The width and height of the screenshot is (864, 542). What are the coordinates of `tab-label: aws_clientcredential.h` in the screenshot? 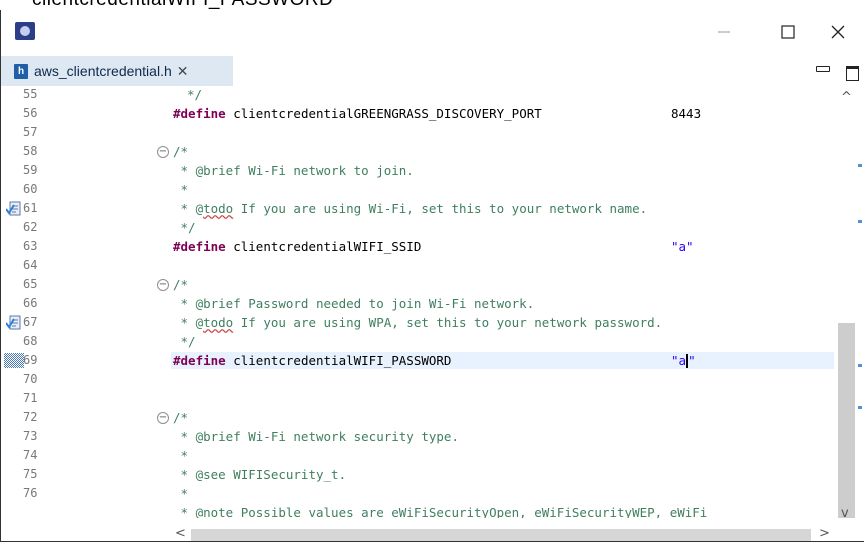 It's located at (103, 71).